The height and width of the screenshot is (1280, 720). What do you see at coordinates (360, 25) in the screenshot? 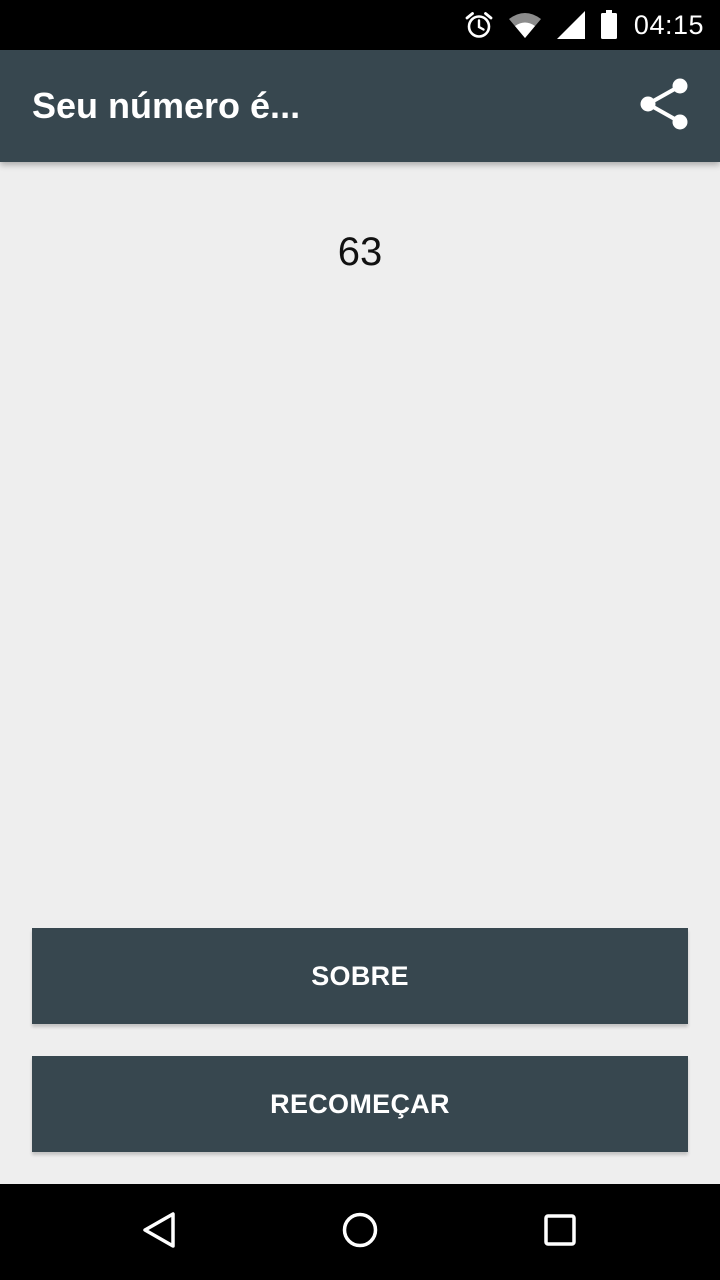
I see `status-bar: 04:15` at bounding box center [360, 25].